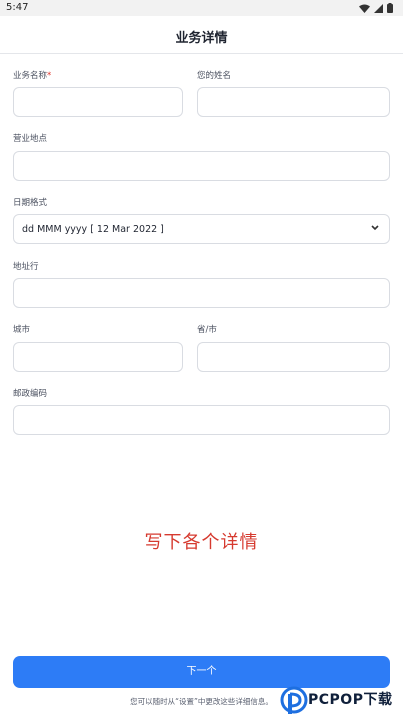 This screenshot has width=403, height=720. I want to click on app-header: 业务详情, so click(201, 35).